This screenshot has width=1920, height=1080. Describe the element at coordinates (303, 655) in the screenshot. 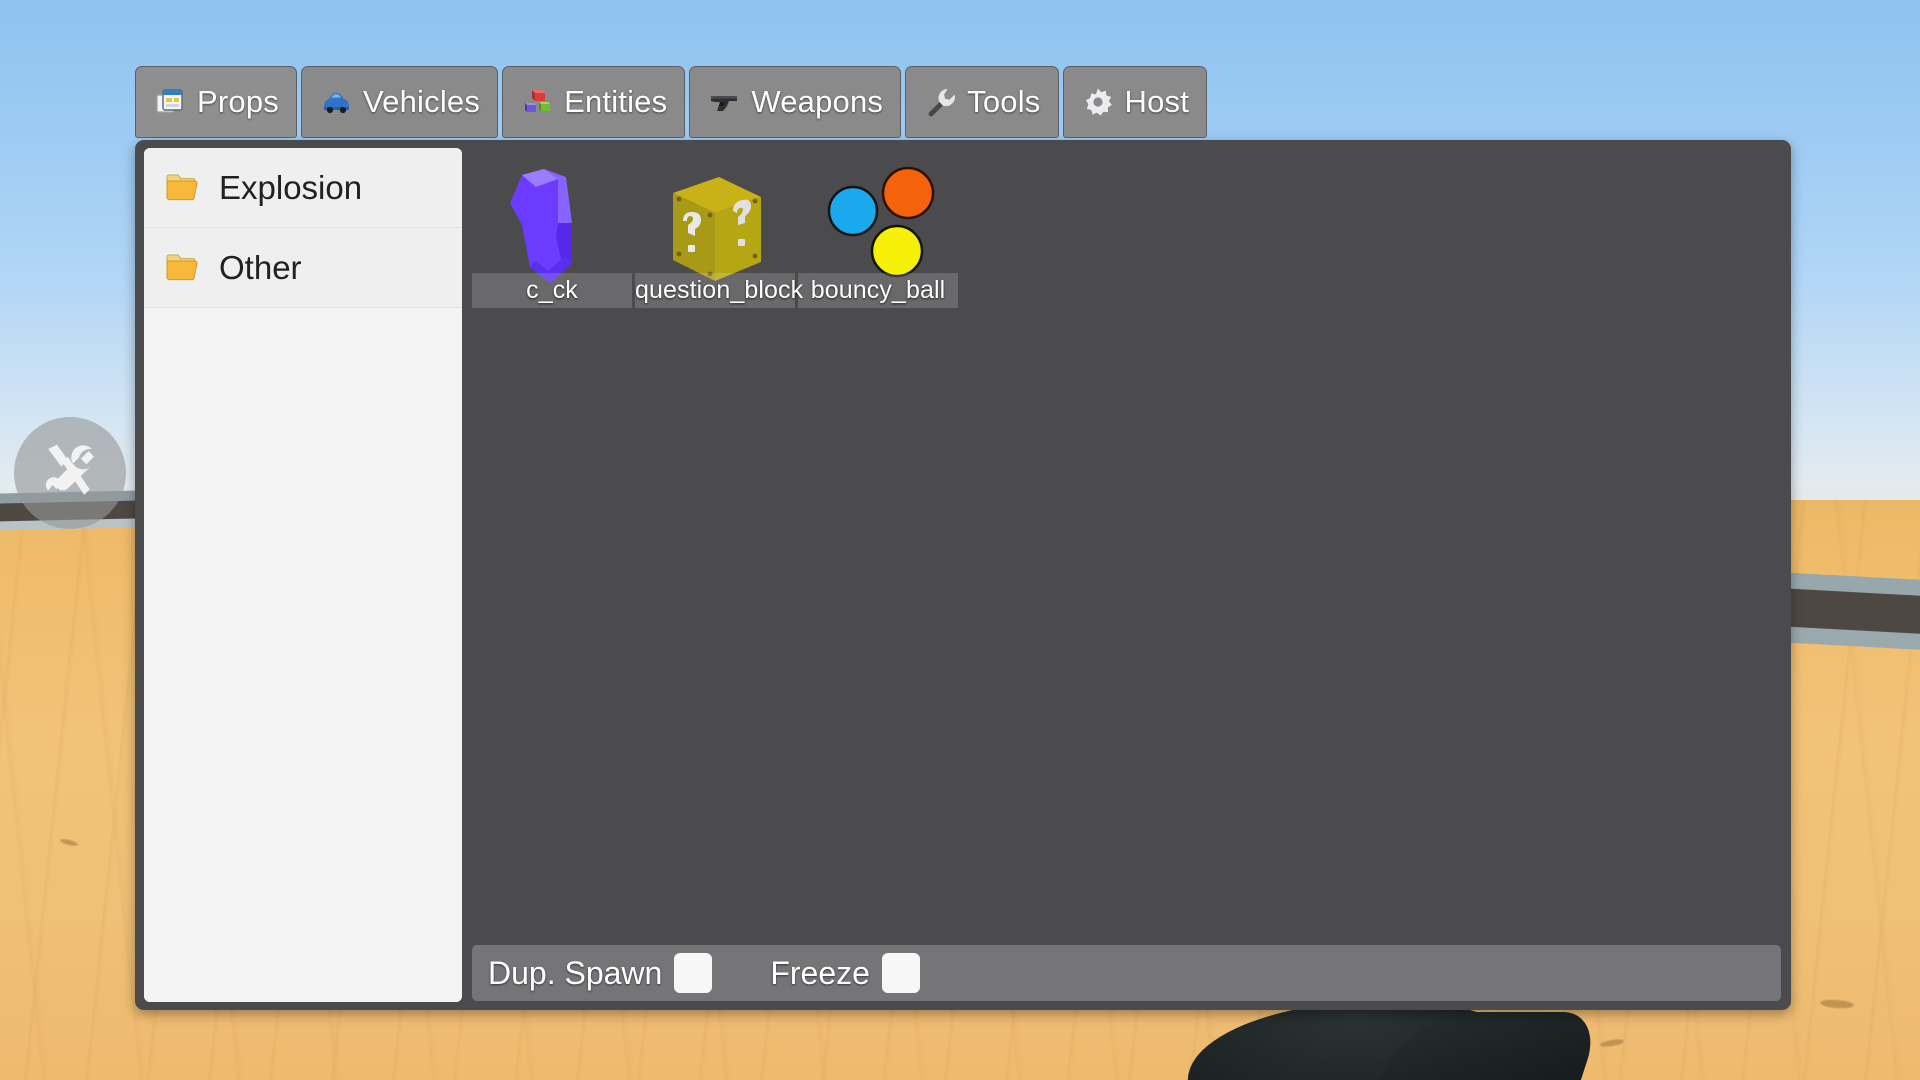

I see `sidebar-empty-space` at that location.